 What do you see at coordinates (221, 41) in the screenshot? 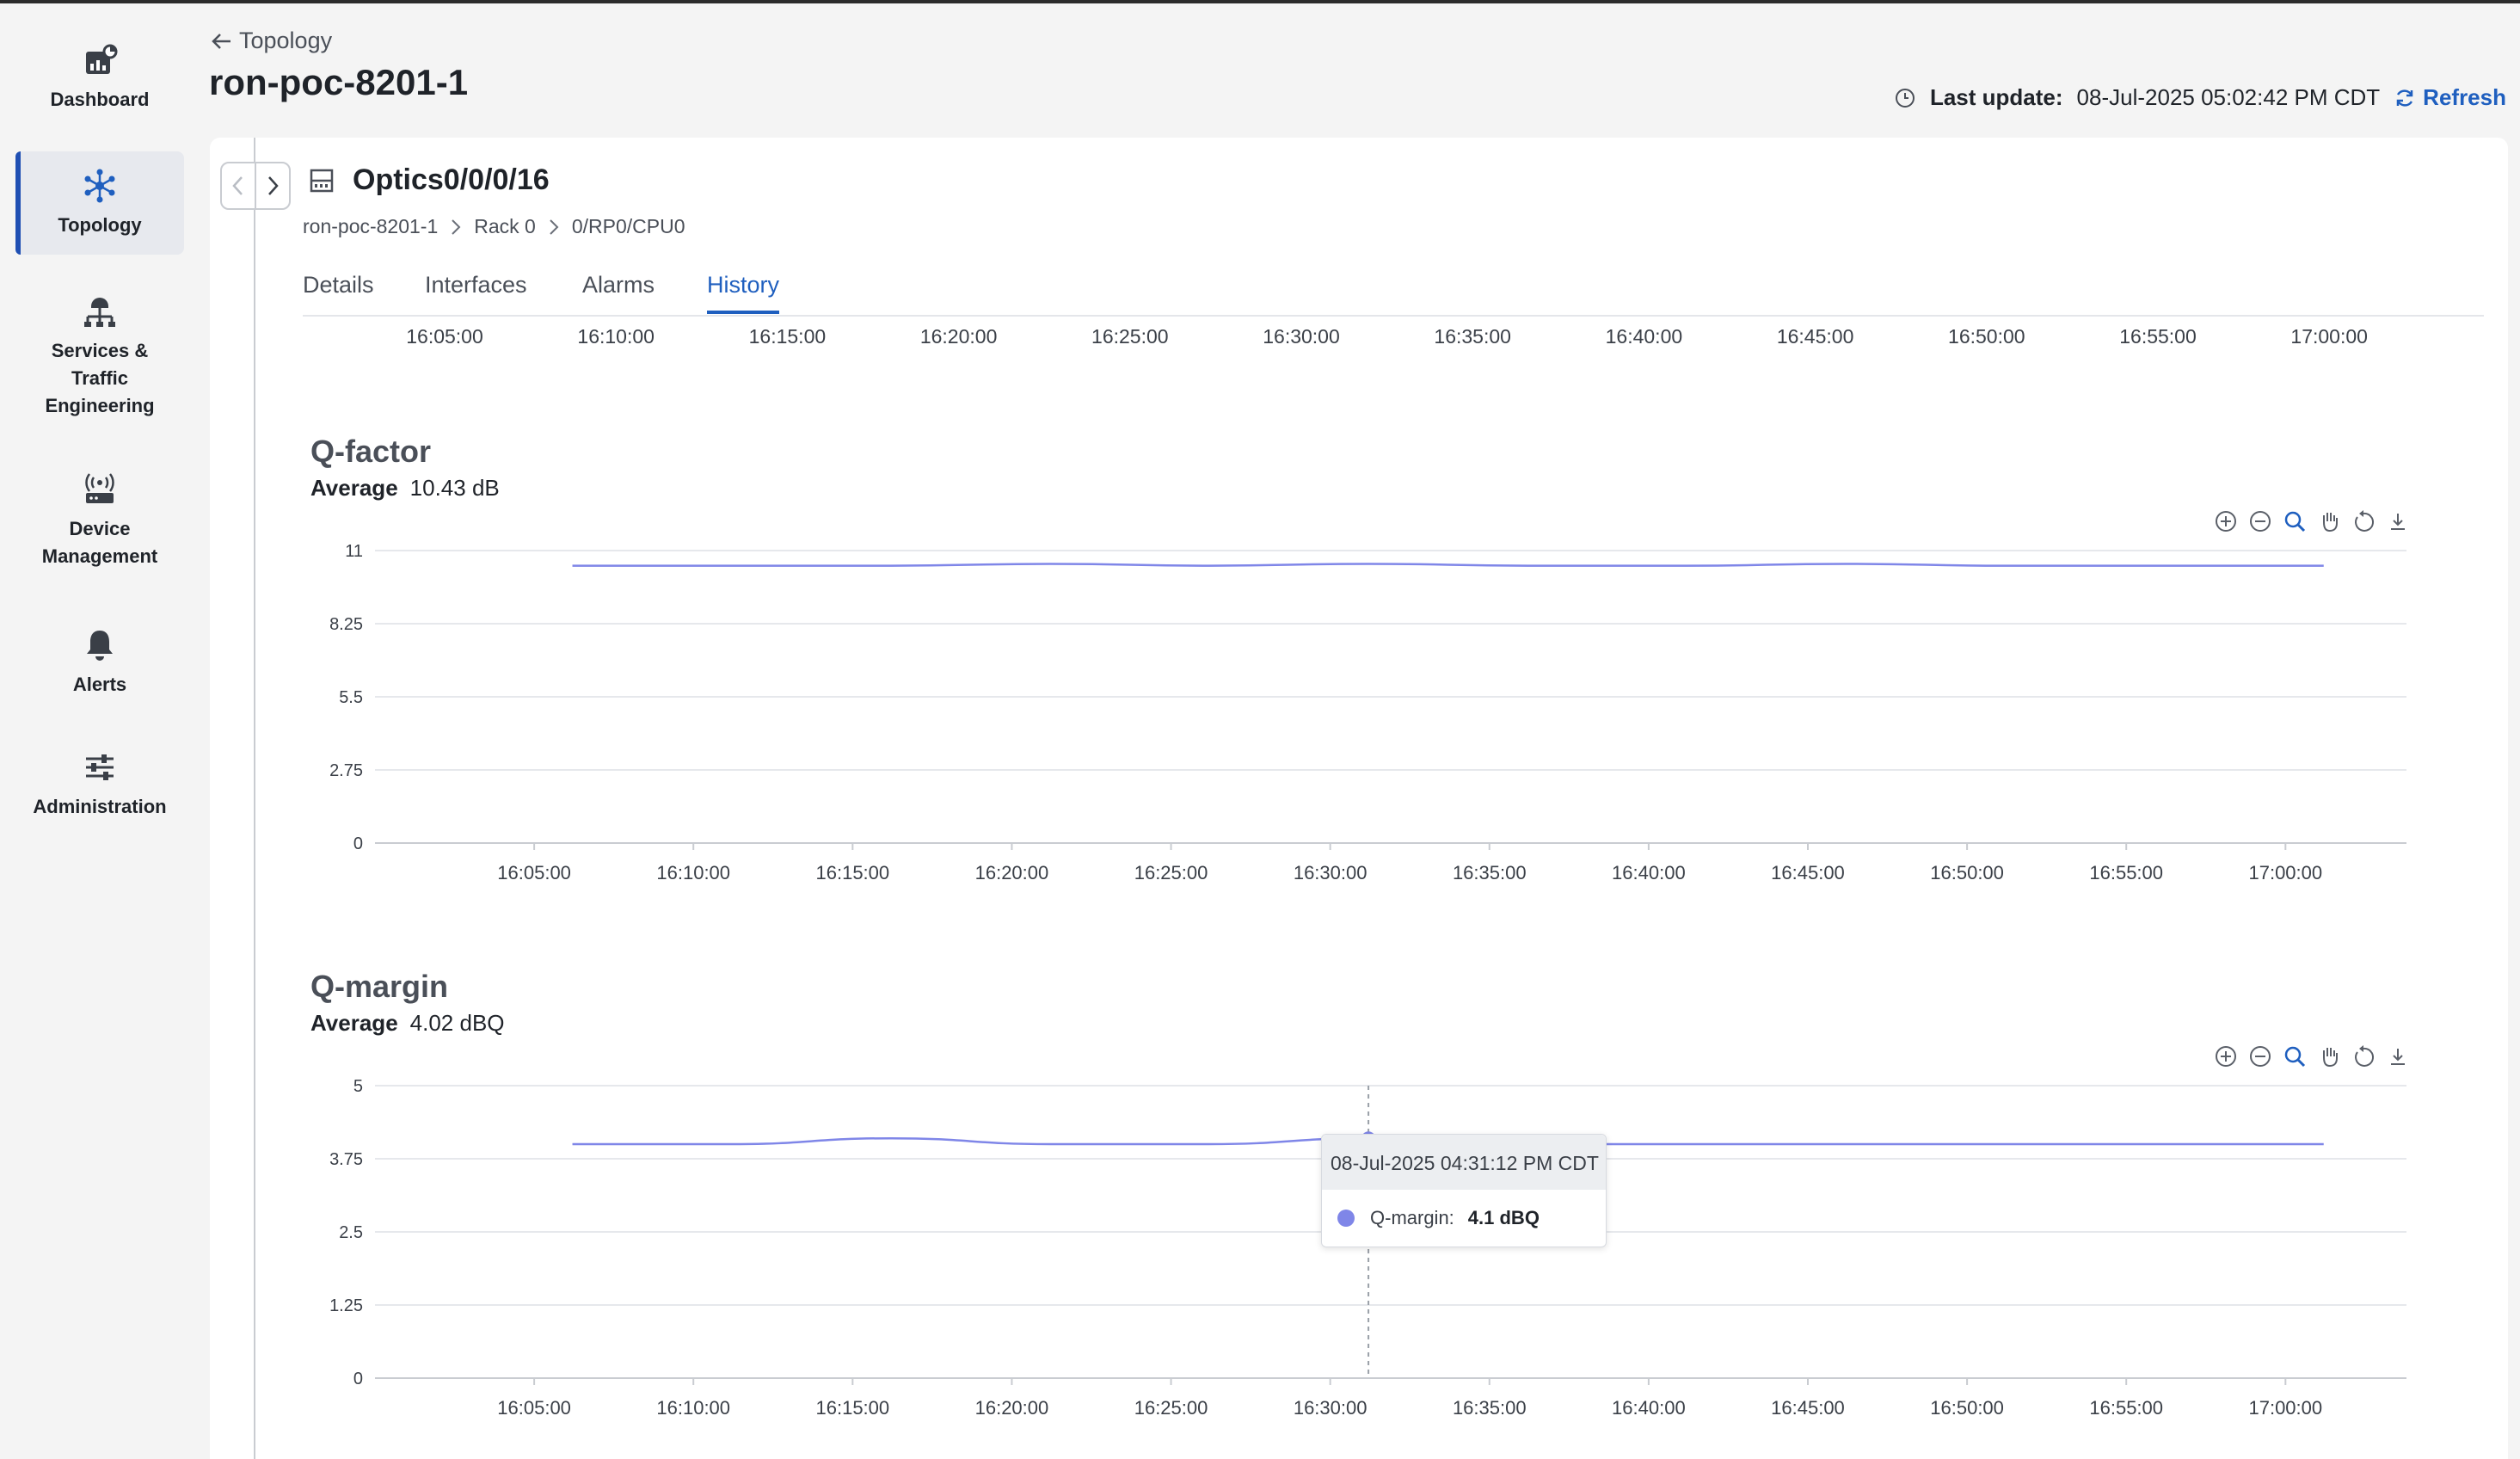
I see `arrow-left-icon` at bounding box center [221, 41].